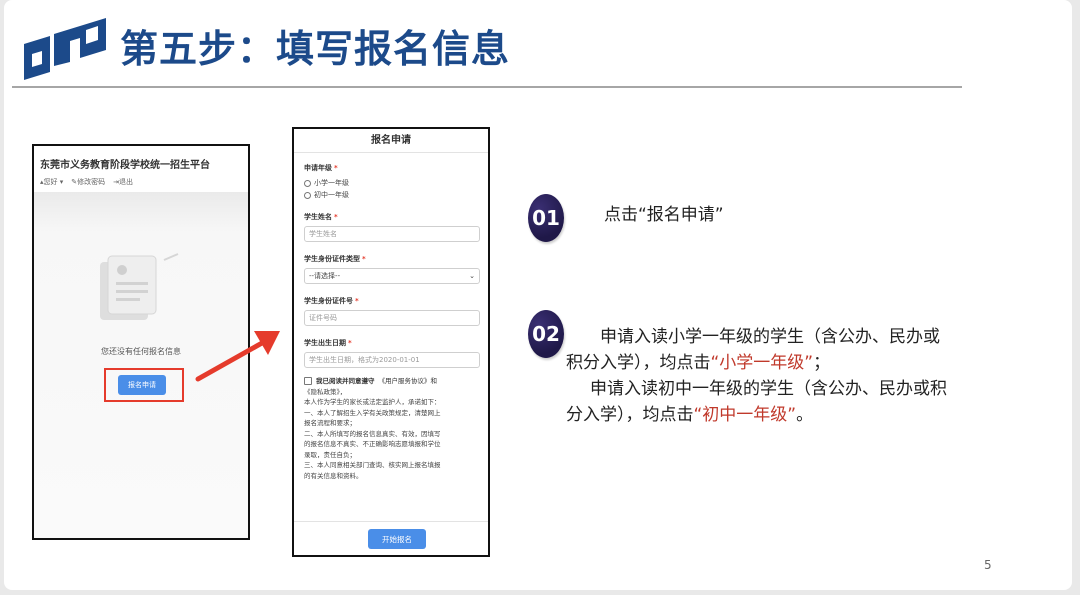 The height and width of the screenshot is (595, 1080). What do you see at coordinates (770, 337) in the screenshot?
I see `step-02-line: 申请入读小学一年级的学生（含公办、民办或` at bounding box center [770, 337].